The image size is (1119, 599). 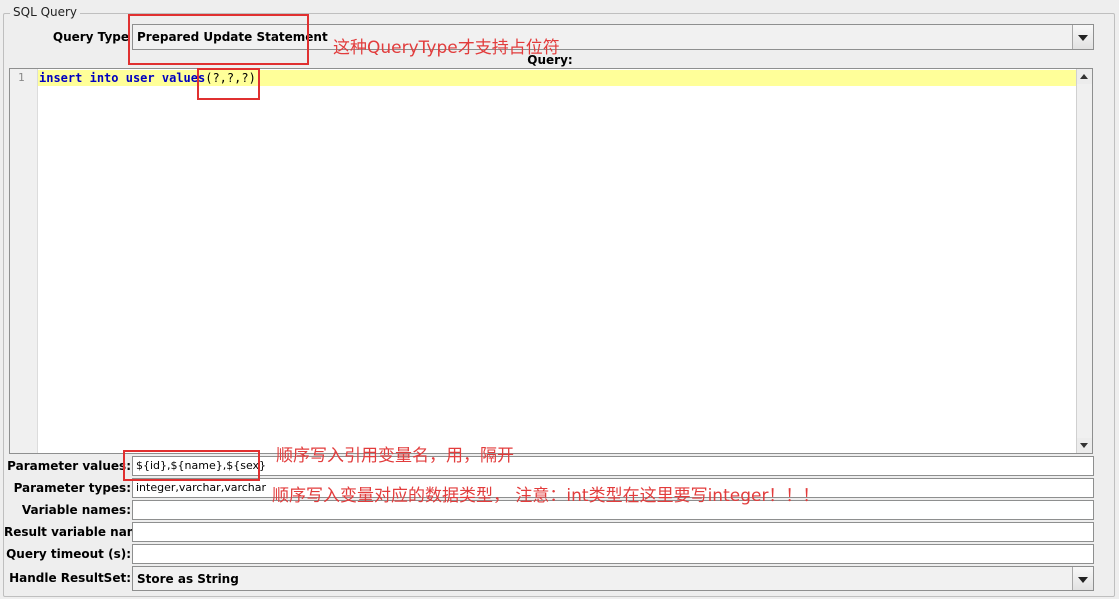 What do you see at coordinates (90, 37) in the screenshot?
I see `query-type-label: Query Type` at bounding box center [90, 37].